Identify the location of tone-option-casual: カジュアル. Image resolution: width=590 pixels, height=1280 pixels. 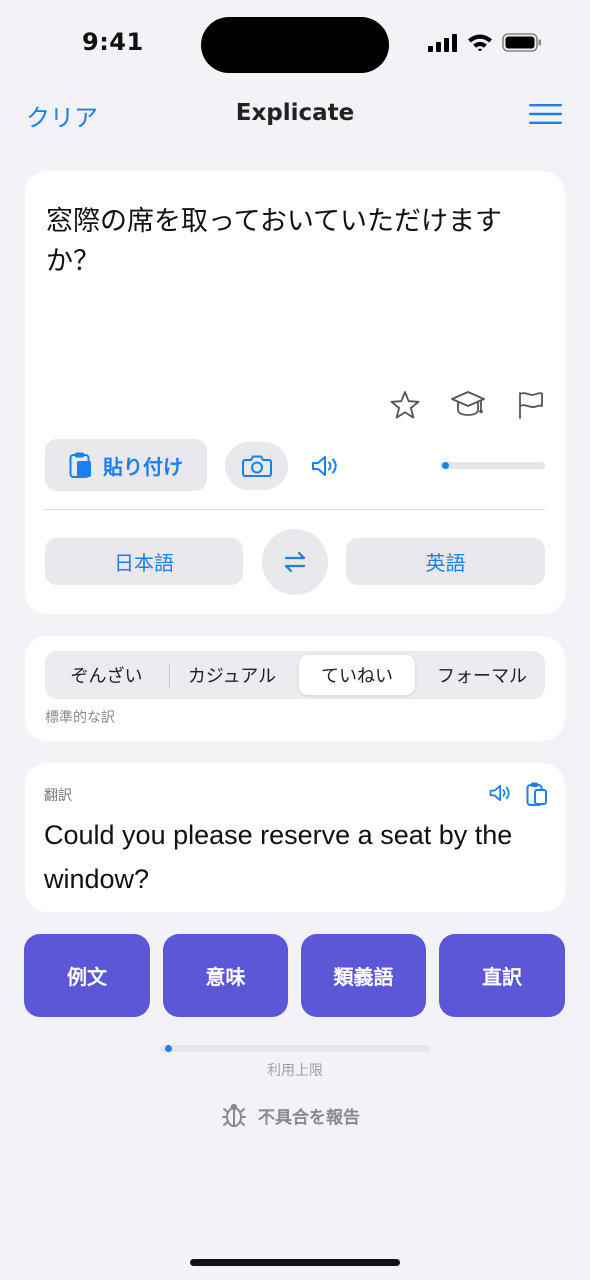
(232, 675).